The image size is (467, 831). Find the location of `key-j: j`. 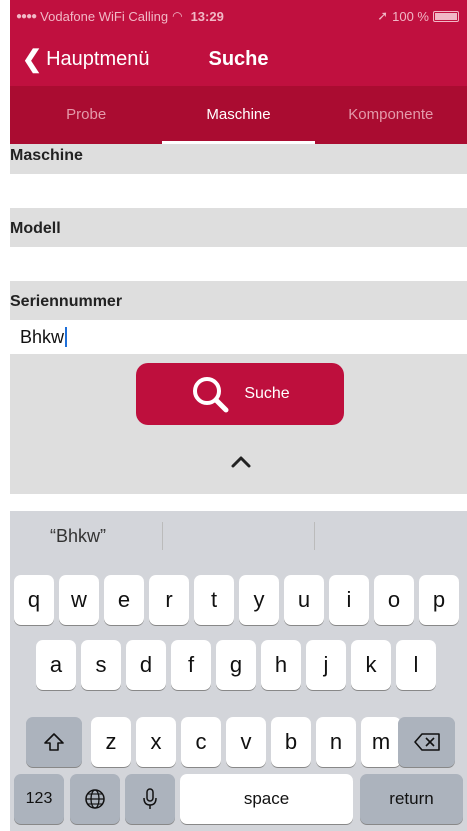

key-j: j is located at coordinates (326, 665).